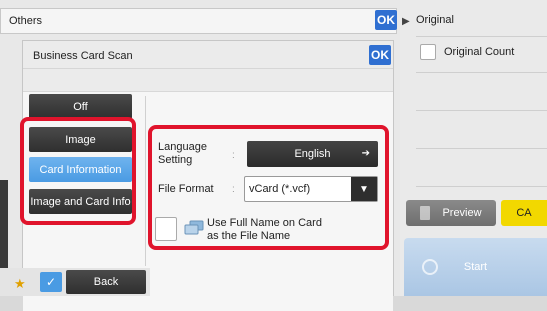 Image resolution: width=547 pixels, height=311 pixels. What do you see at coordinates (166, 229) in the screenshot?
I see `full-name-checkbox` at bounding box center [166, 229].